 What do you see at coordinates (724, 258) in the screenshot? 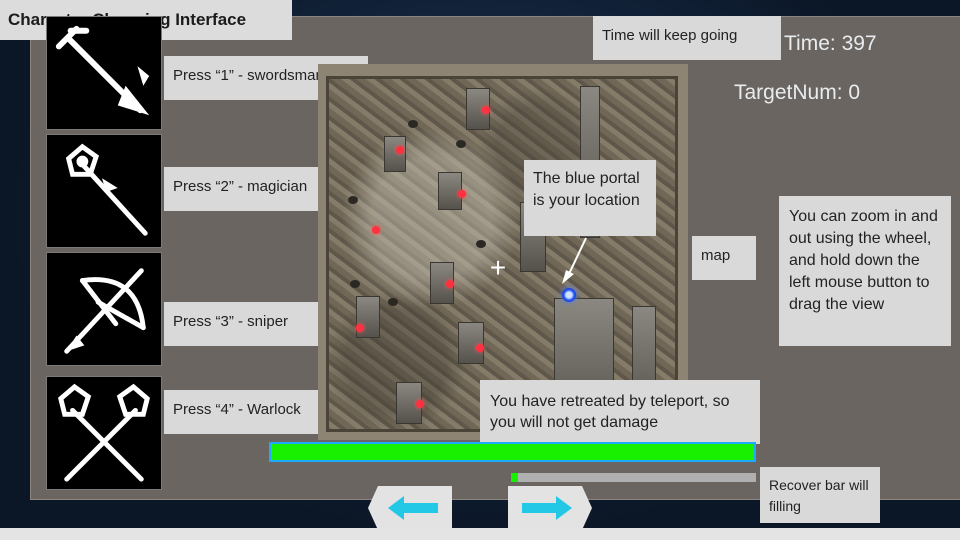
I see `annotation-map: map` at bounding box center [724, 258].